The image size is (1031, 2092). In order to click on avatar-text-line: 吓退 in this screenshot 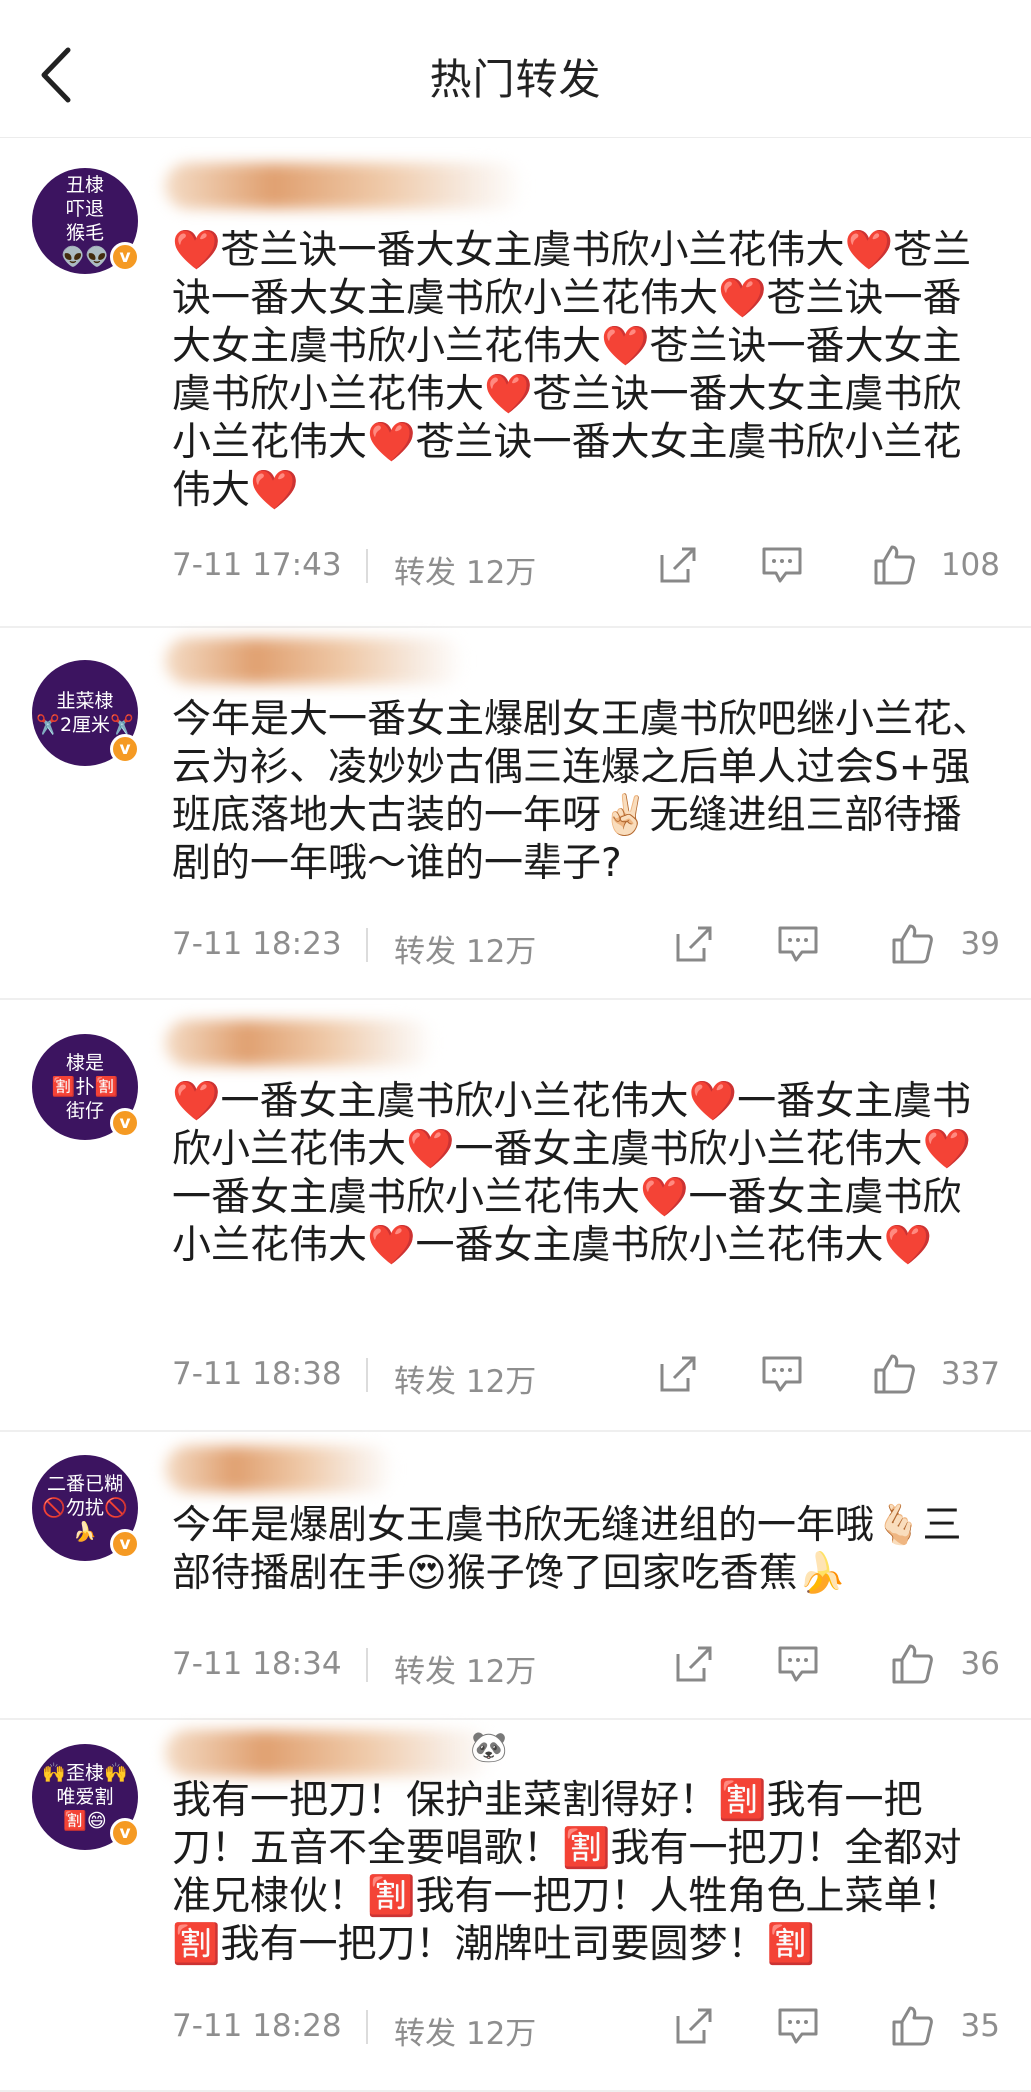, I will do `click(84, 209)`.